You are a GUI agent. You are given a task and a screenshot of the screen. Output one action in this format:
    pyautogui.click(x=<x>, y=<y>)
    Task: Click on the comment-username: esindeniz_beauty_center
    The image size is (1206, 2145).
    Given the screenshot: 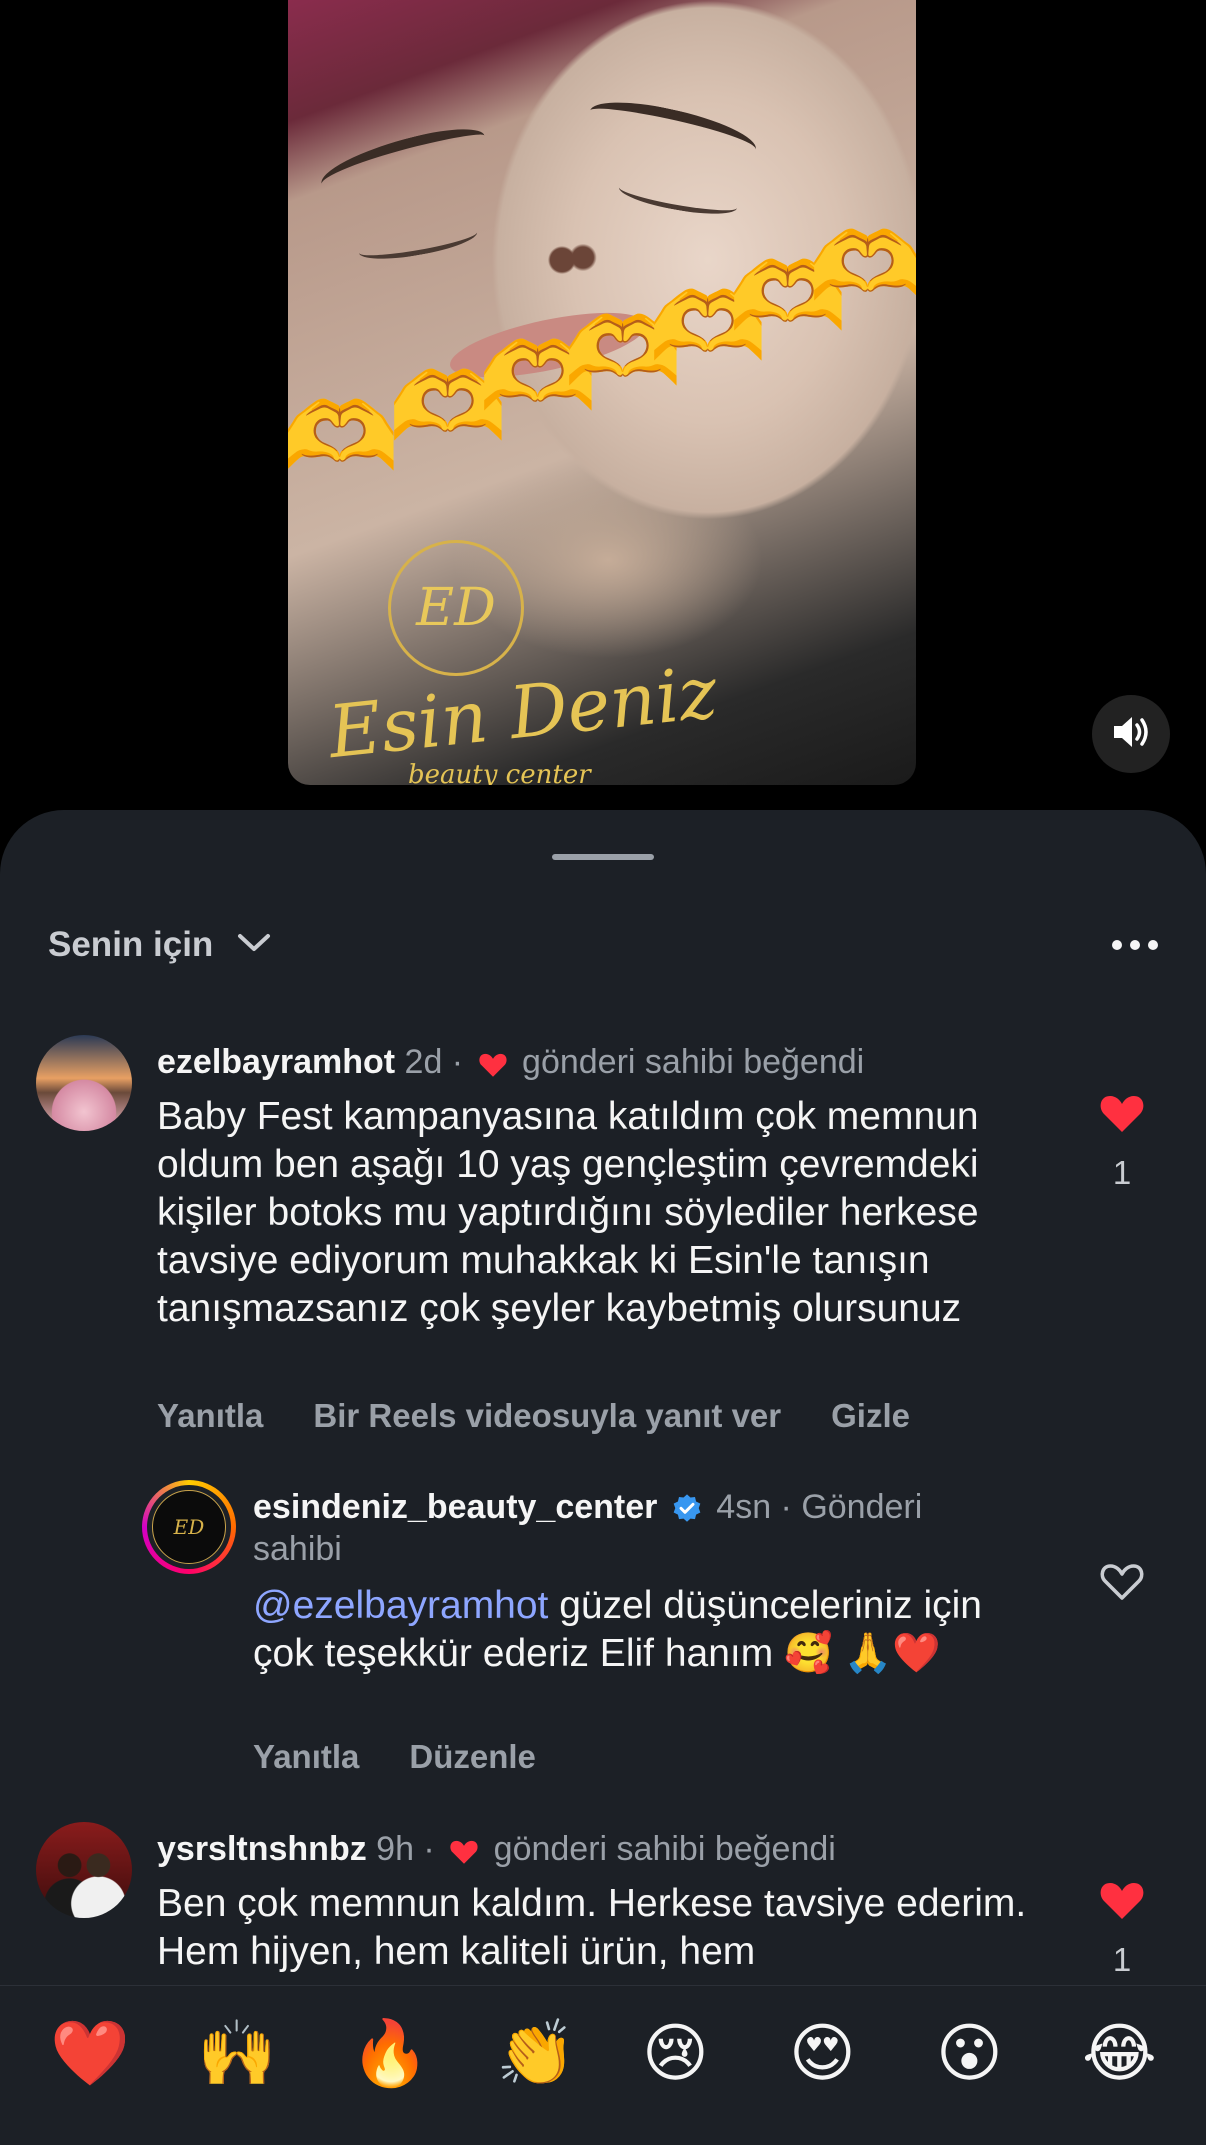 What is the action you would take?
    pyautogui.click(x=455, y=1507)
    